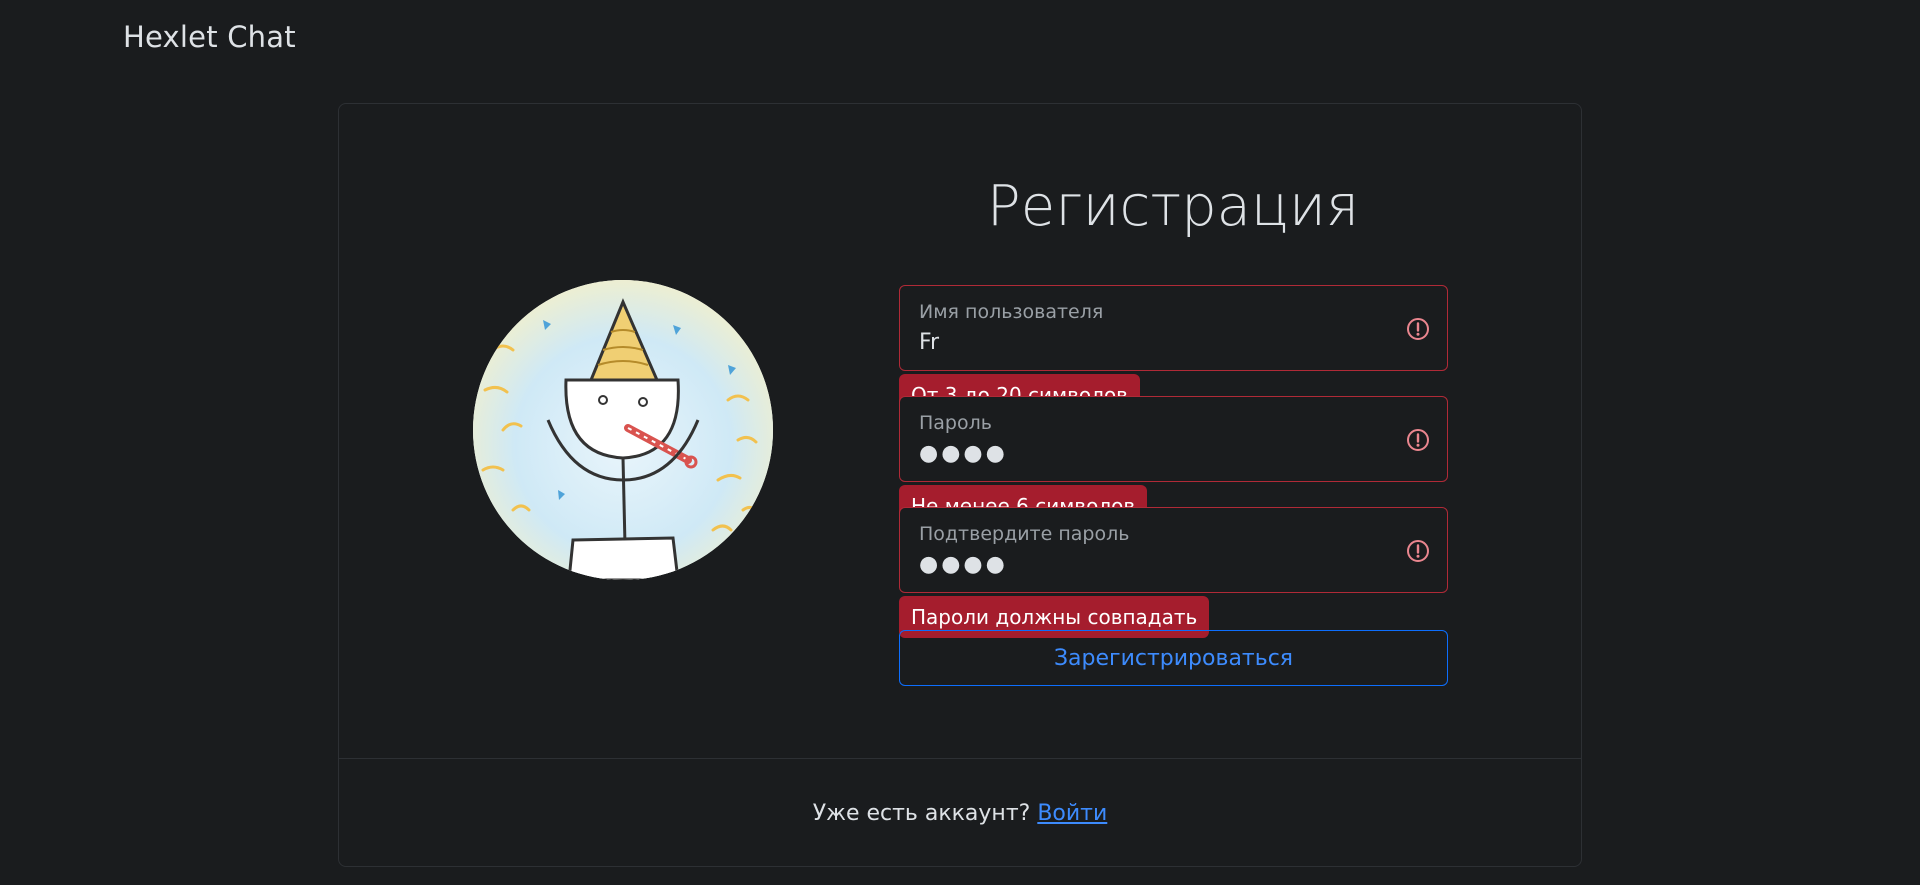 The height and width of the screenshot is (885, 1920). What do you see at coordinates (1173, 658) in the screenshot?
I see `register-button: Зарегистрироваться` at bounding box center [1173, 658].